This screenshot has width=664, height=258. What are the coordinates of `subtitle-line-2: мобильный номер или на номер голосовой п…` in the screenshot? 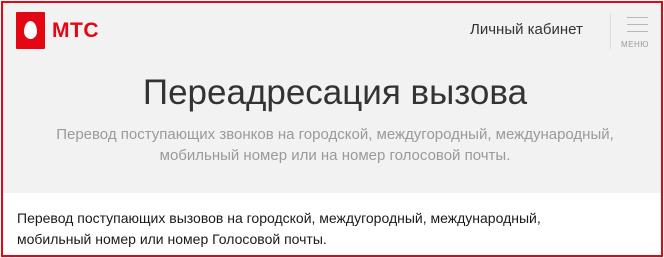 It's located at (335, 155).